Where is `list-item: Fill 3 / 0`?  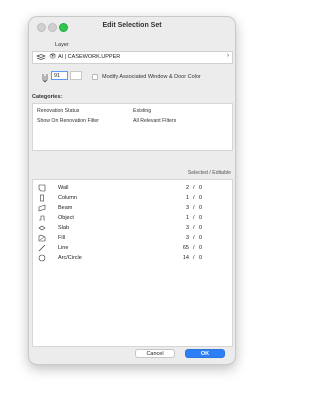 list-item: Fill 3 / 0 is located at coordinates (132, 238).